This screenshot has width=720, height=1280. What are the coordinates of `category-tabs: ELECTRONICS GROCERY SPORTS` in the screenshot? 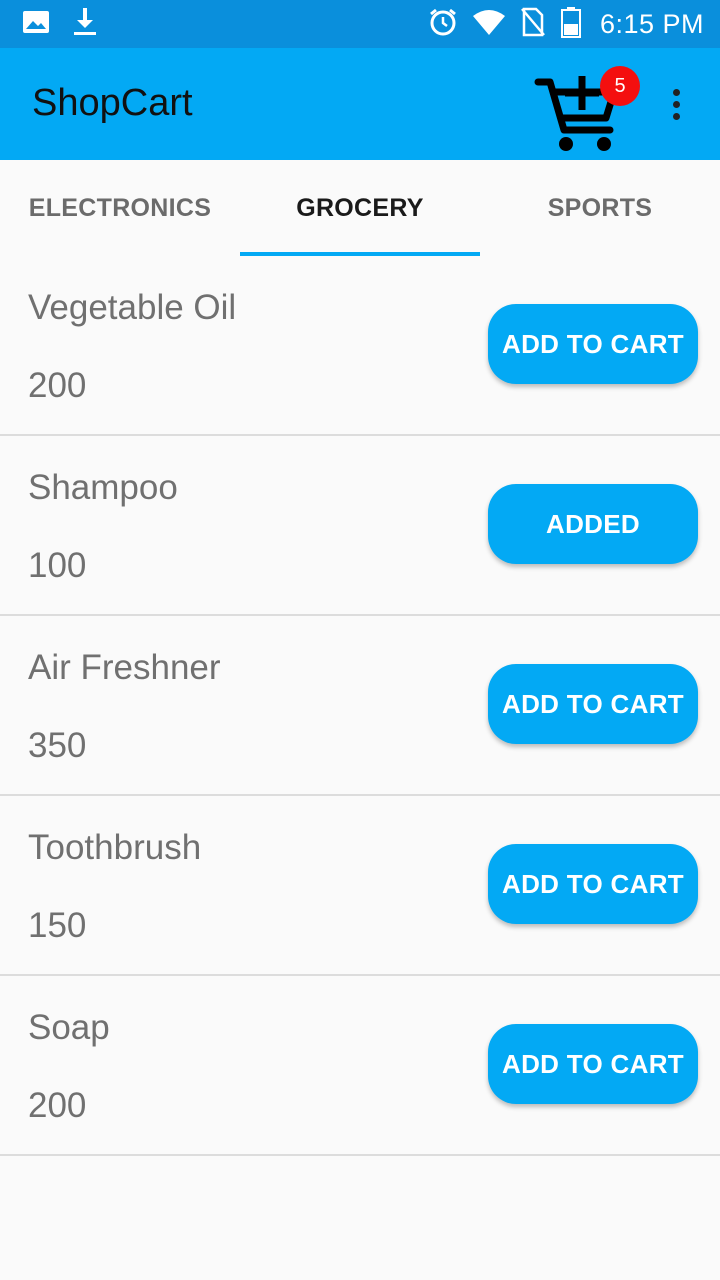 It's located at (360, 208).